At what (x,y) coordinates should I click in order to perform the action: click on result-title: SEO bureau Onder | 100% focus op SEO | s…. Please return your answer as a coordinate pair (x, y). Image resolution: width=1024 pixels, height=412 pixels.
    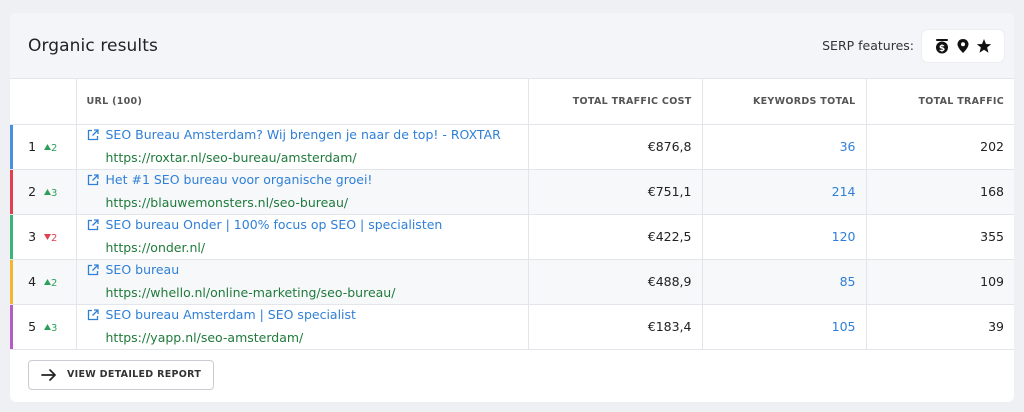
    Looking at the image, I should click on (274, 224).